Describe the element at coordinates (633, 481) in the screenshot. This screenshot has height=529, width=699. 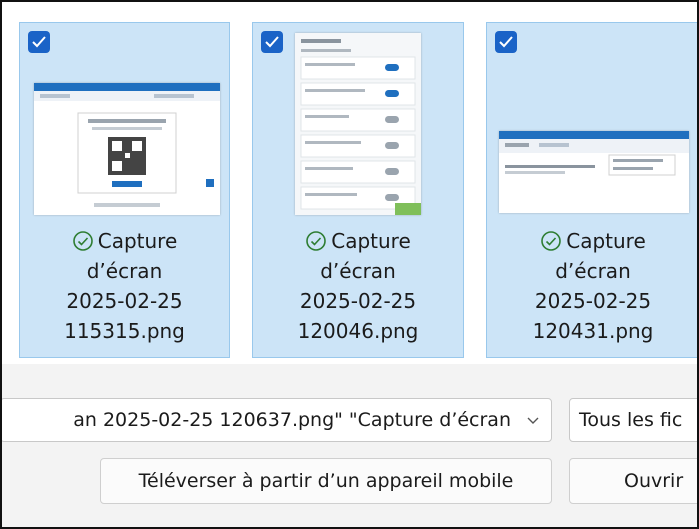
I see `open-button: Ouvrir` at that location.